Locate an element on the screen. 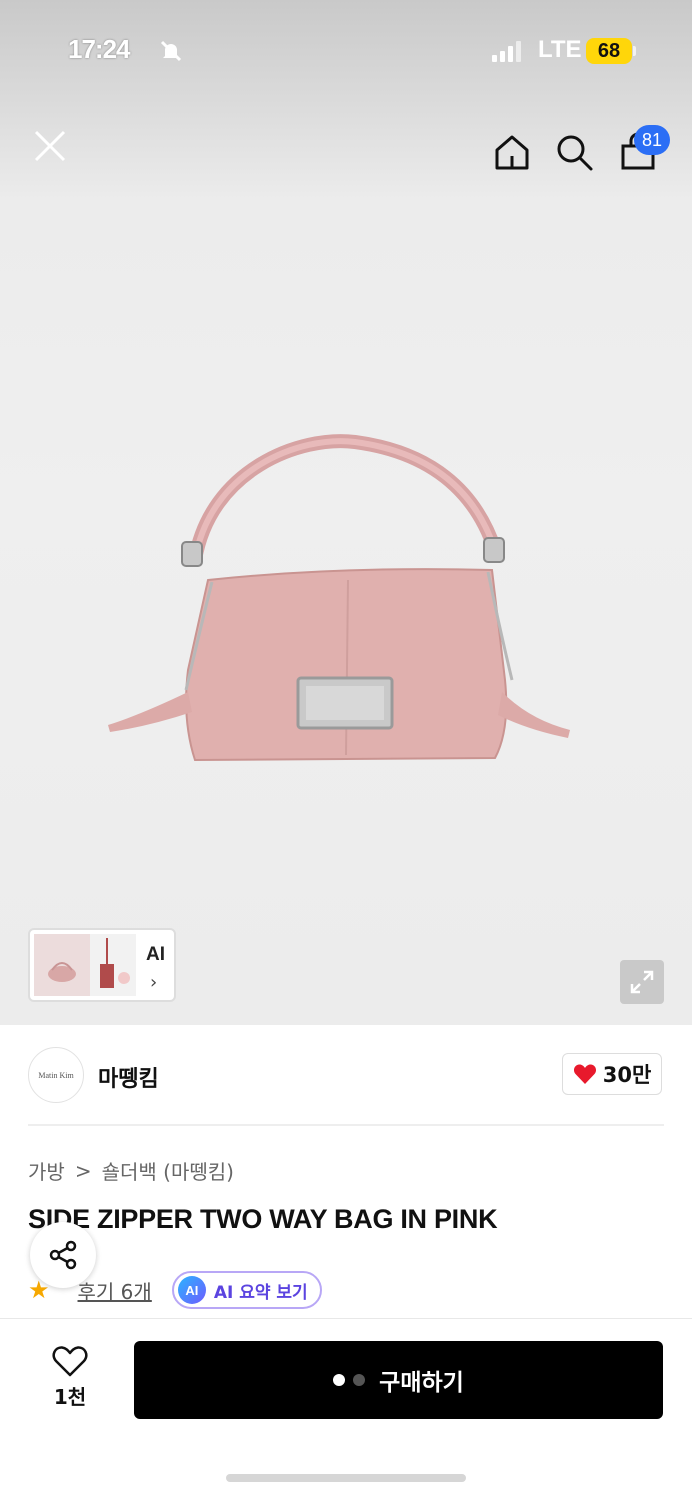 This screenshot has width=692, height=1500. home-icon is located at coordinates (512, 152).